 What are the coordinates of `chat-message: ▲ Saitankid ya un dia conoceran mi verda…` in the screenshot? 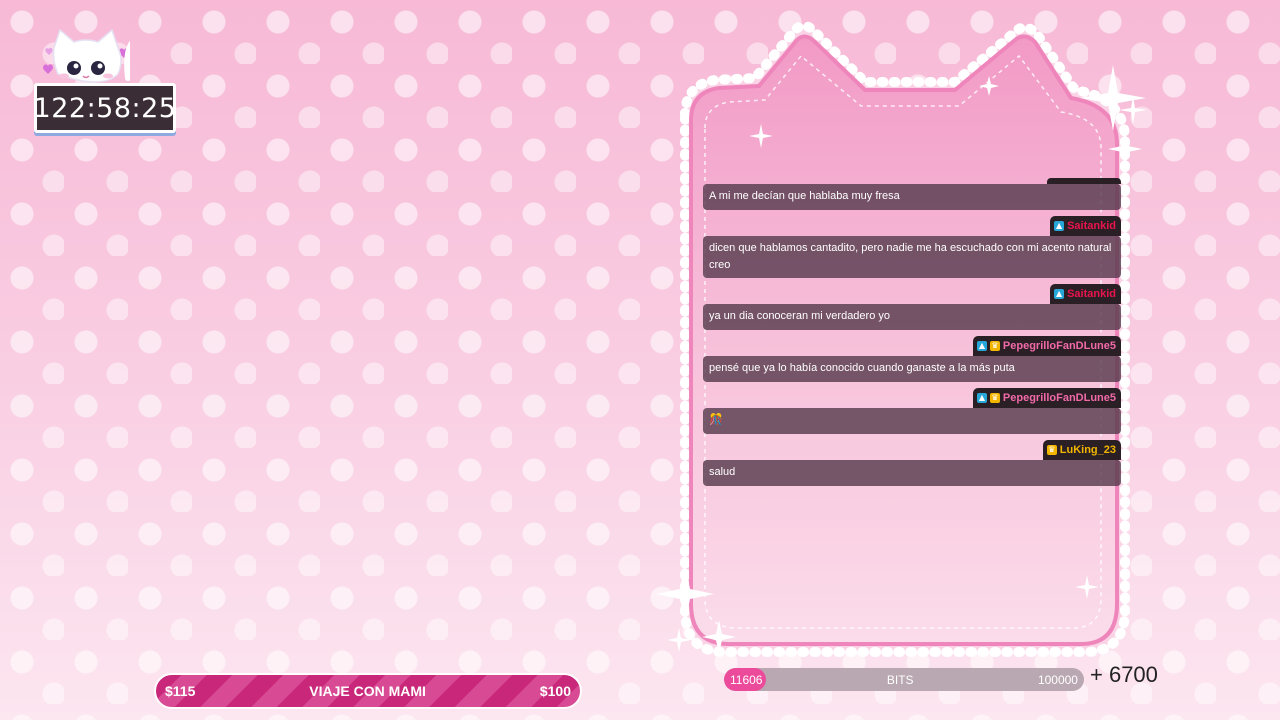 It's located at (912, 307).